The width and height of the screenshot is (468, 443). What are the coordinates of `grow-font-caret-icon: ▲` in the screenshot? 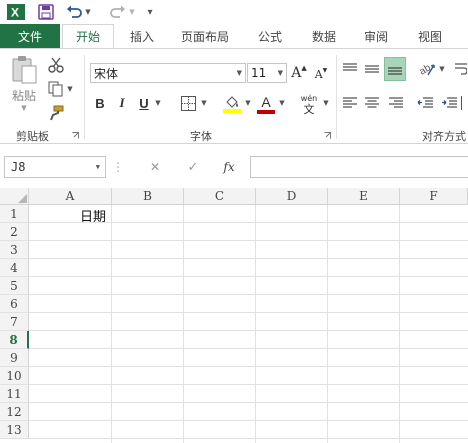 It's located at (304, 68).